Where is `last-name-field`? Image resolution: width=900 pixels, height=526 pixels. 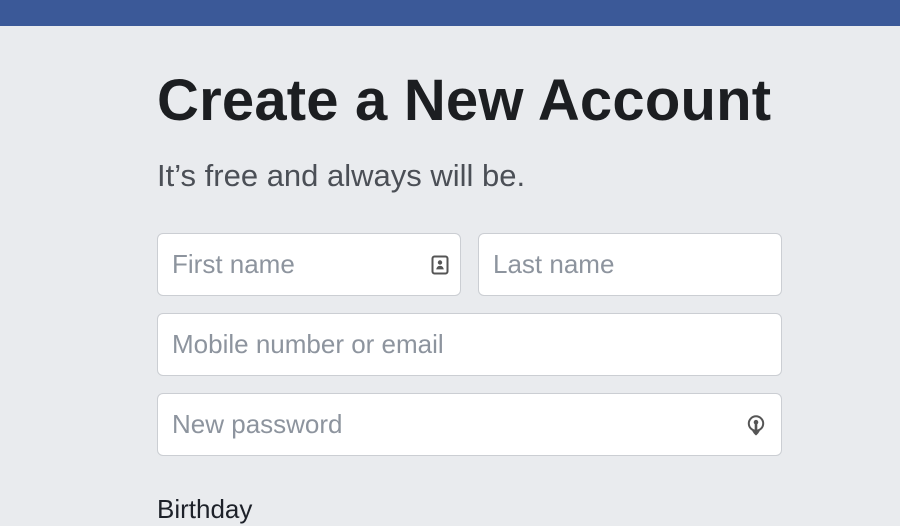 last-name-field is located at coordinates (630, 264).